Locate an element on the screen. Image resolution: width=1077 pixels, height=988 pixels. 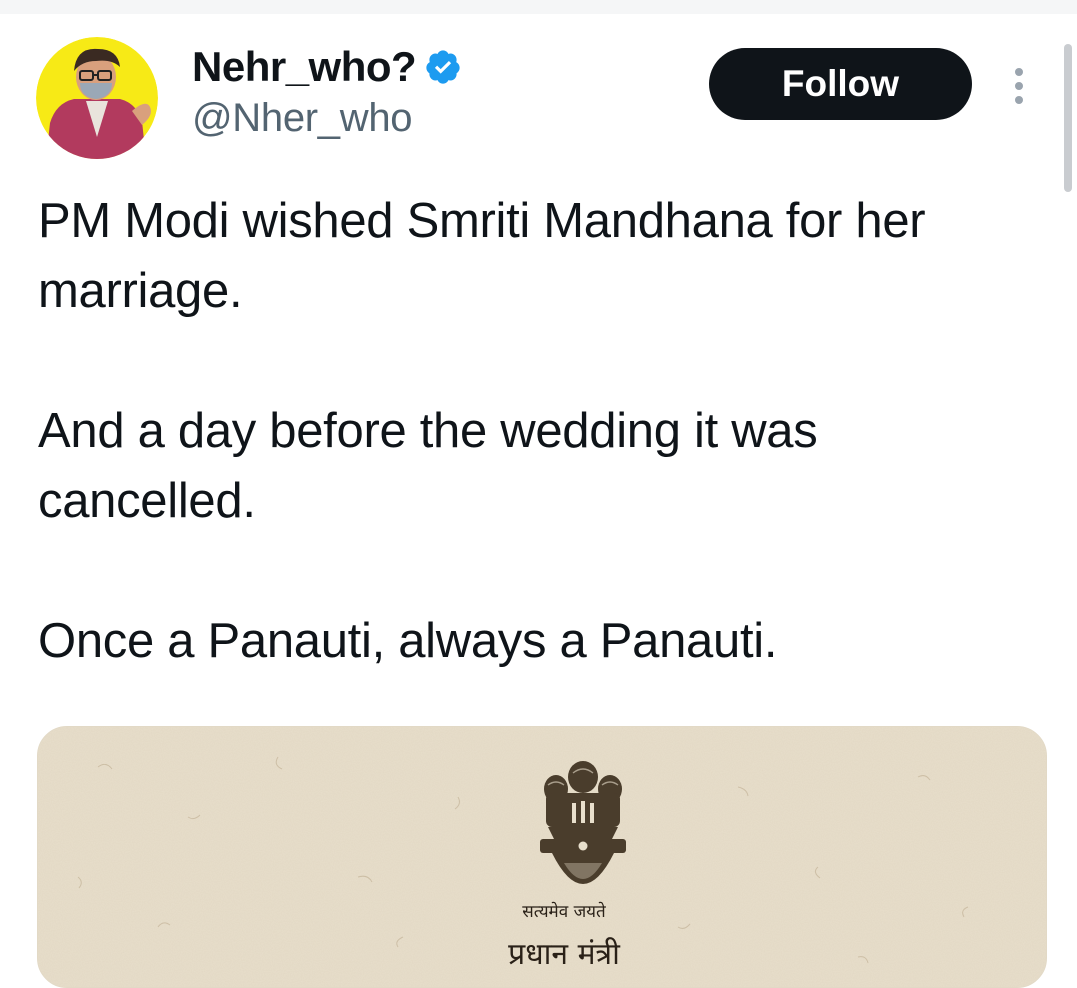
scrollbar-thumb is located at coordinates (1068, 118).